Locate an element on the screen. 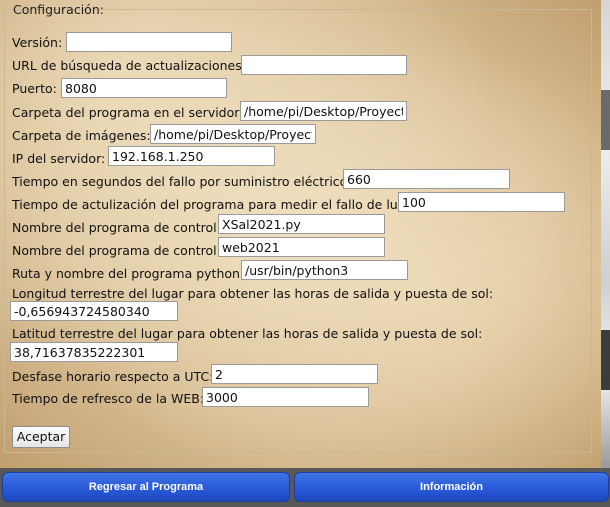 This screenshot has width=610, height=507. back-to-program-button: Regresar al Programa is located at coordinates (146, 487).